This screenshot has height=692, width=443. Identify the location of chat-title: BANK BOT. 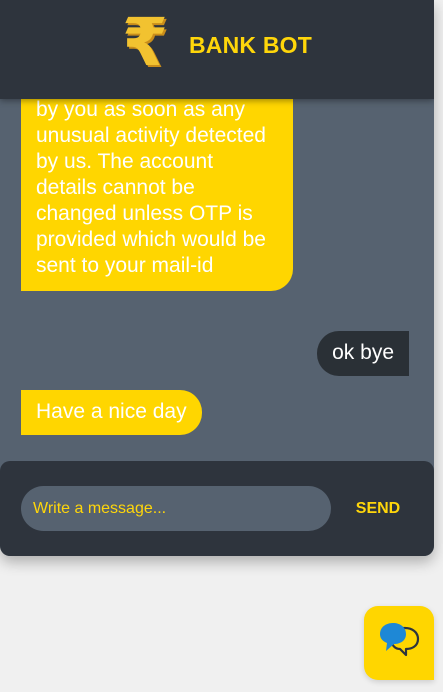
(250, 45).